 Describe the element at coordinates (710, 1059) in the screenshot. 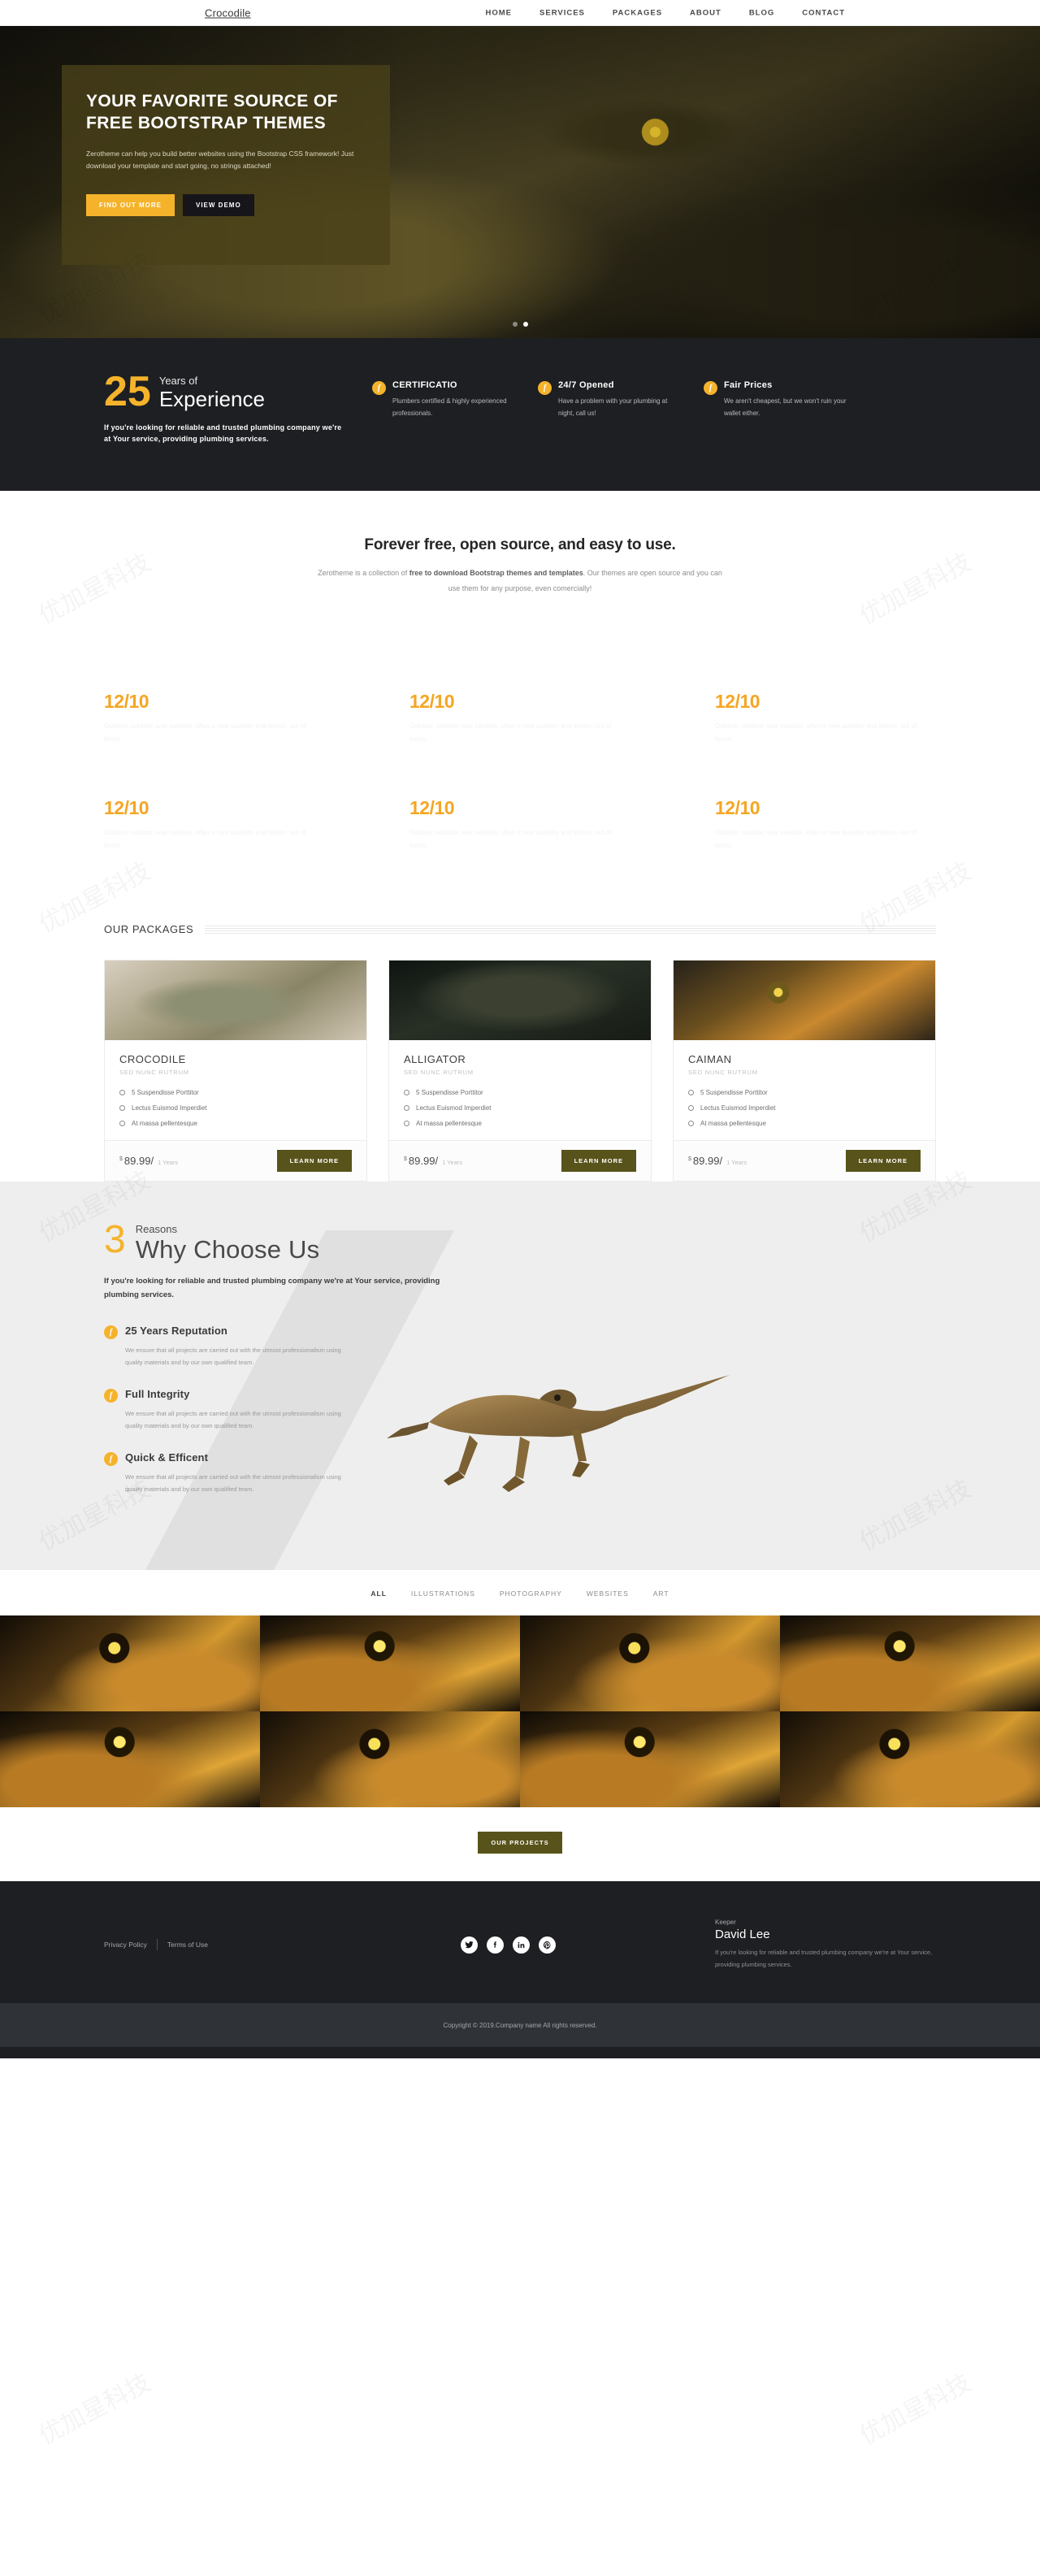

I see `package-title: CAIMAN` at that location.